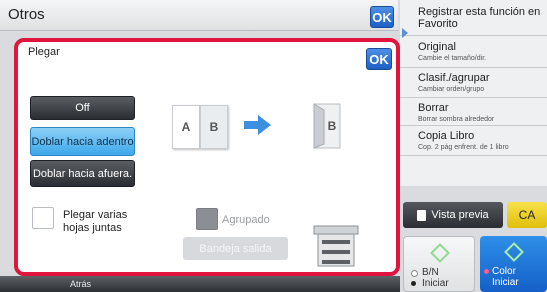 The height and width of the screenshot is (292, 547). Describe the element at coordinates (235, 248) in the screenshot. I see `output-tray-button: Bandeja salida` at that location.